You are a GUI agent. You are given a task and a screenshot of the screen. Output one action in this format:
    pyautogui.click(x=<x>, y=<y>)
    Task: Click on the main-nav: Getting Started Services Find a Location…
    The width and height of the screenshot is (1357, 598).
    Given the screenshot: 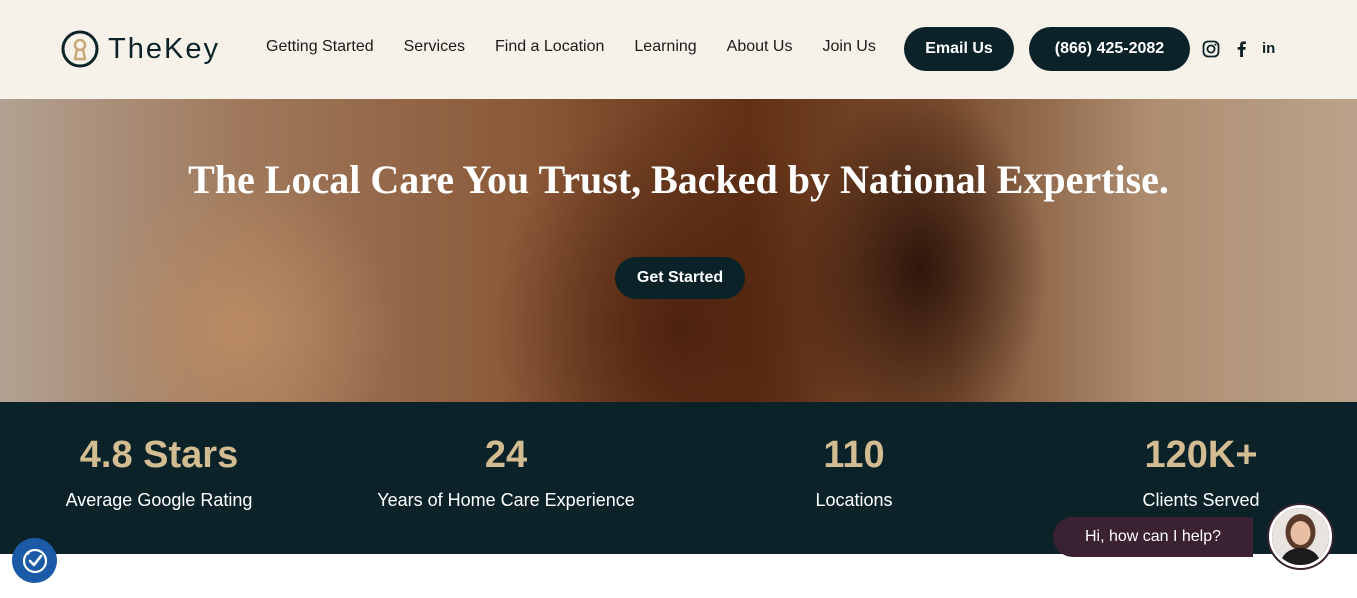 What is the action you would take?
    pyautogui.click(x=571, y=47)
    